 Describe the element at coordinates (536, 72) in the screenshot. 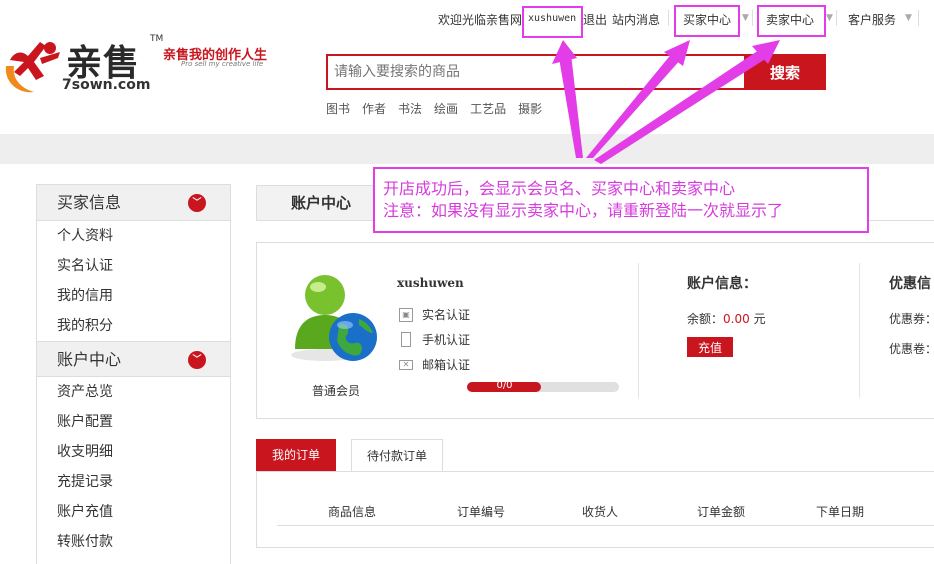

I see `search-input` at that location.